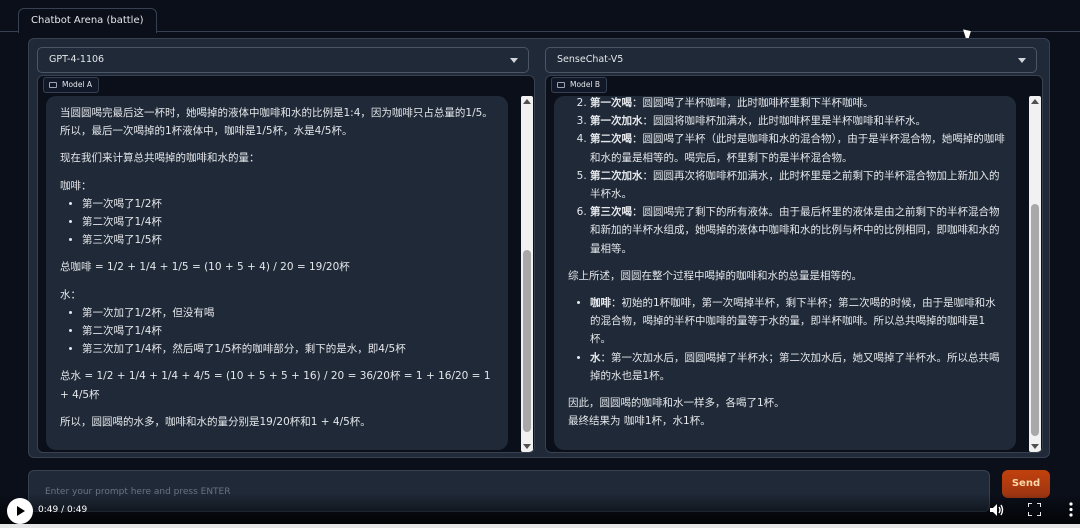 This screenshot has height=528, width=1080. Describe the element at coordinates (600, 303) in the screenshot. I see `list-item-title: 咖啡` at that location.